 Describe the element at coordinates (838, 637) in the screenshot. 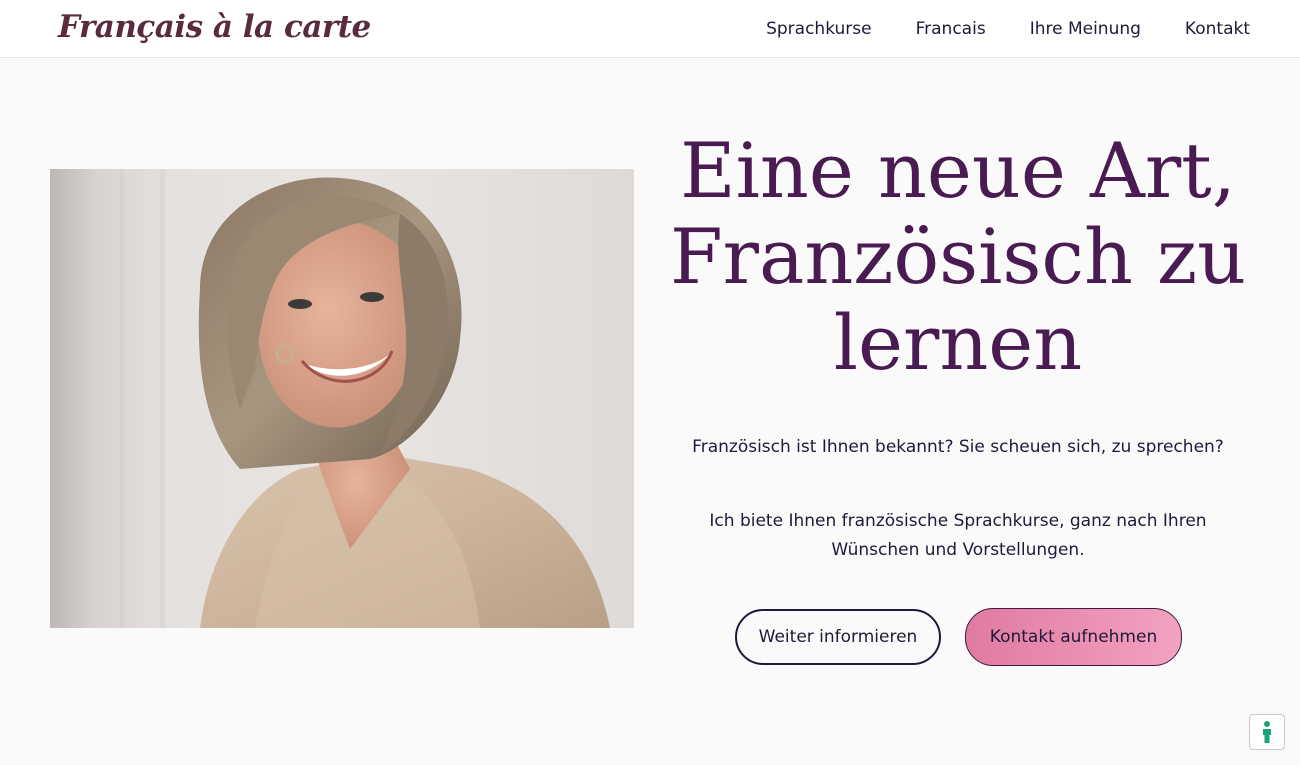

I see `more-info-button: Weiter informieren` at that location.